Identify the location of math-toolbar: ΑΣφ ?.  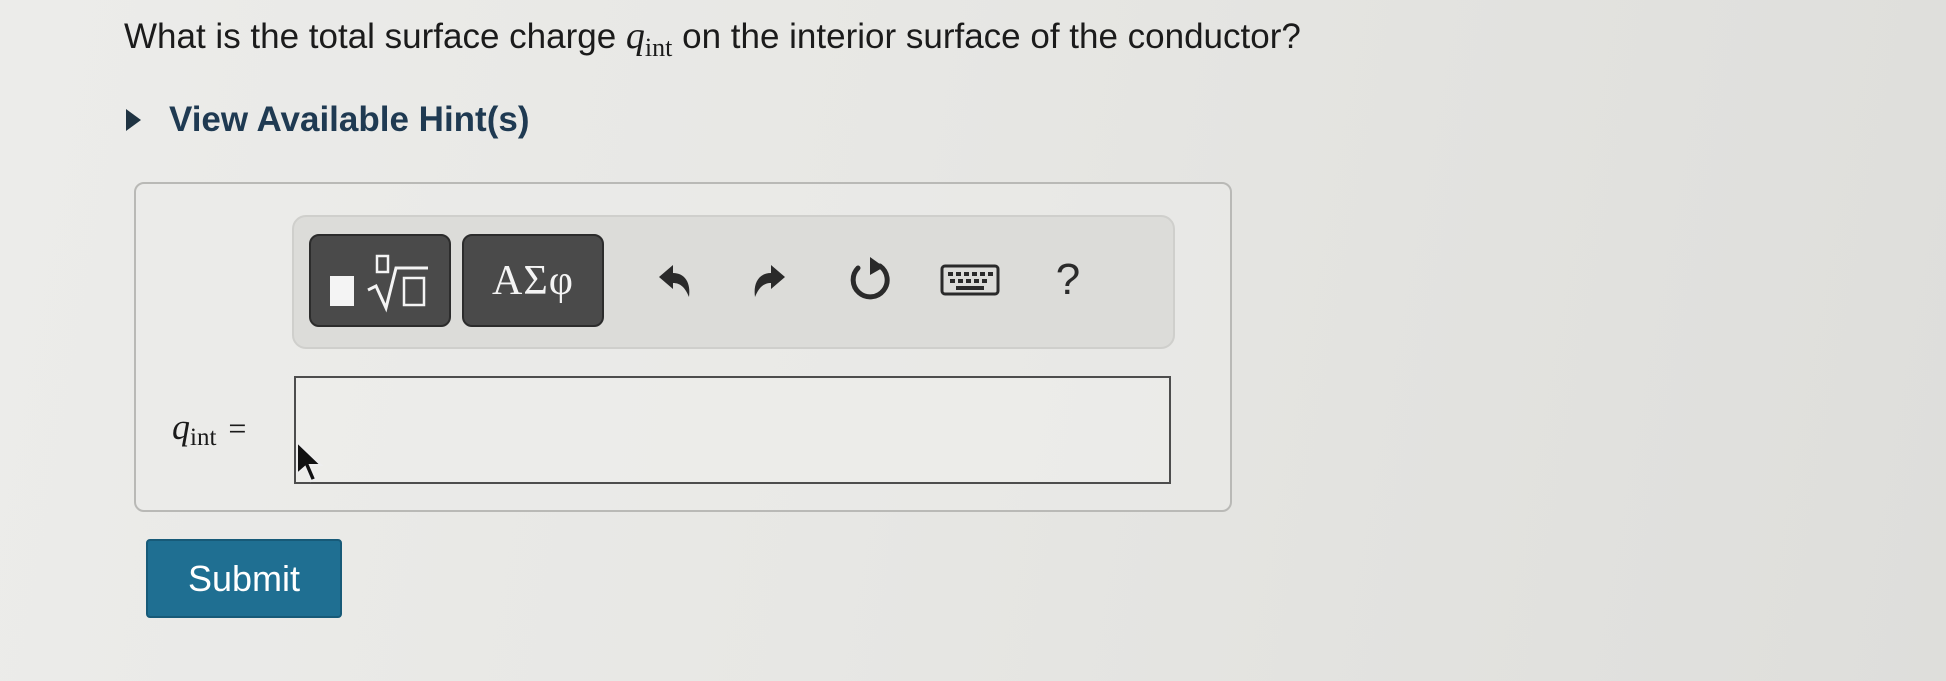
(733, 282).